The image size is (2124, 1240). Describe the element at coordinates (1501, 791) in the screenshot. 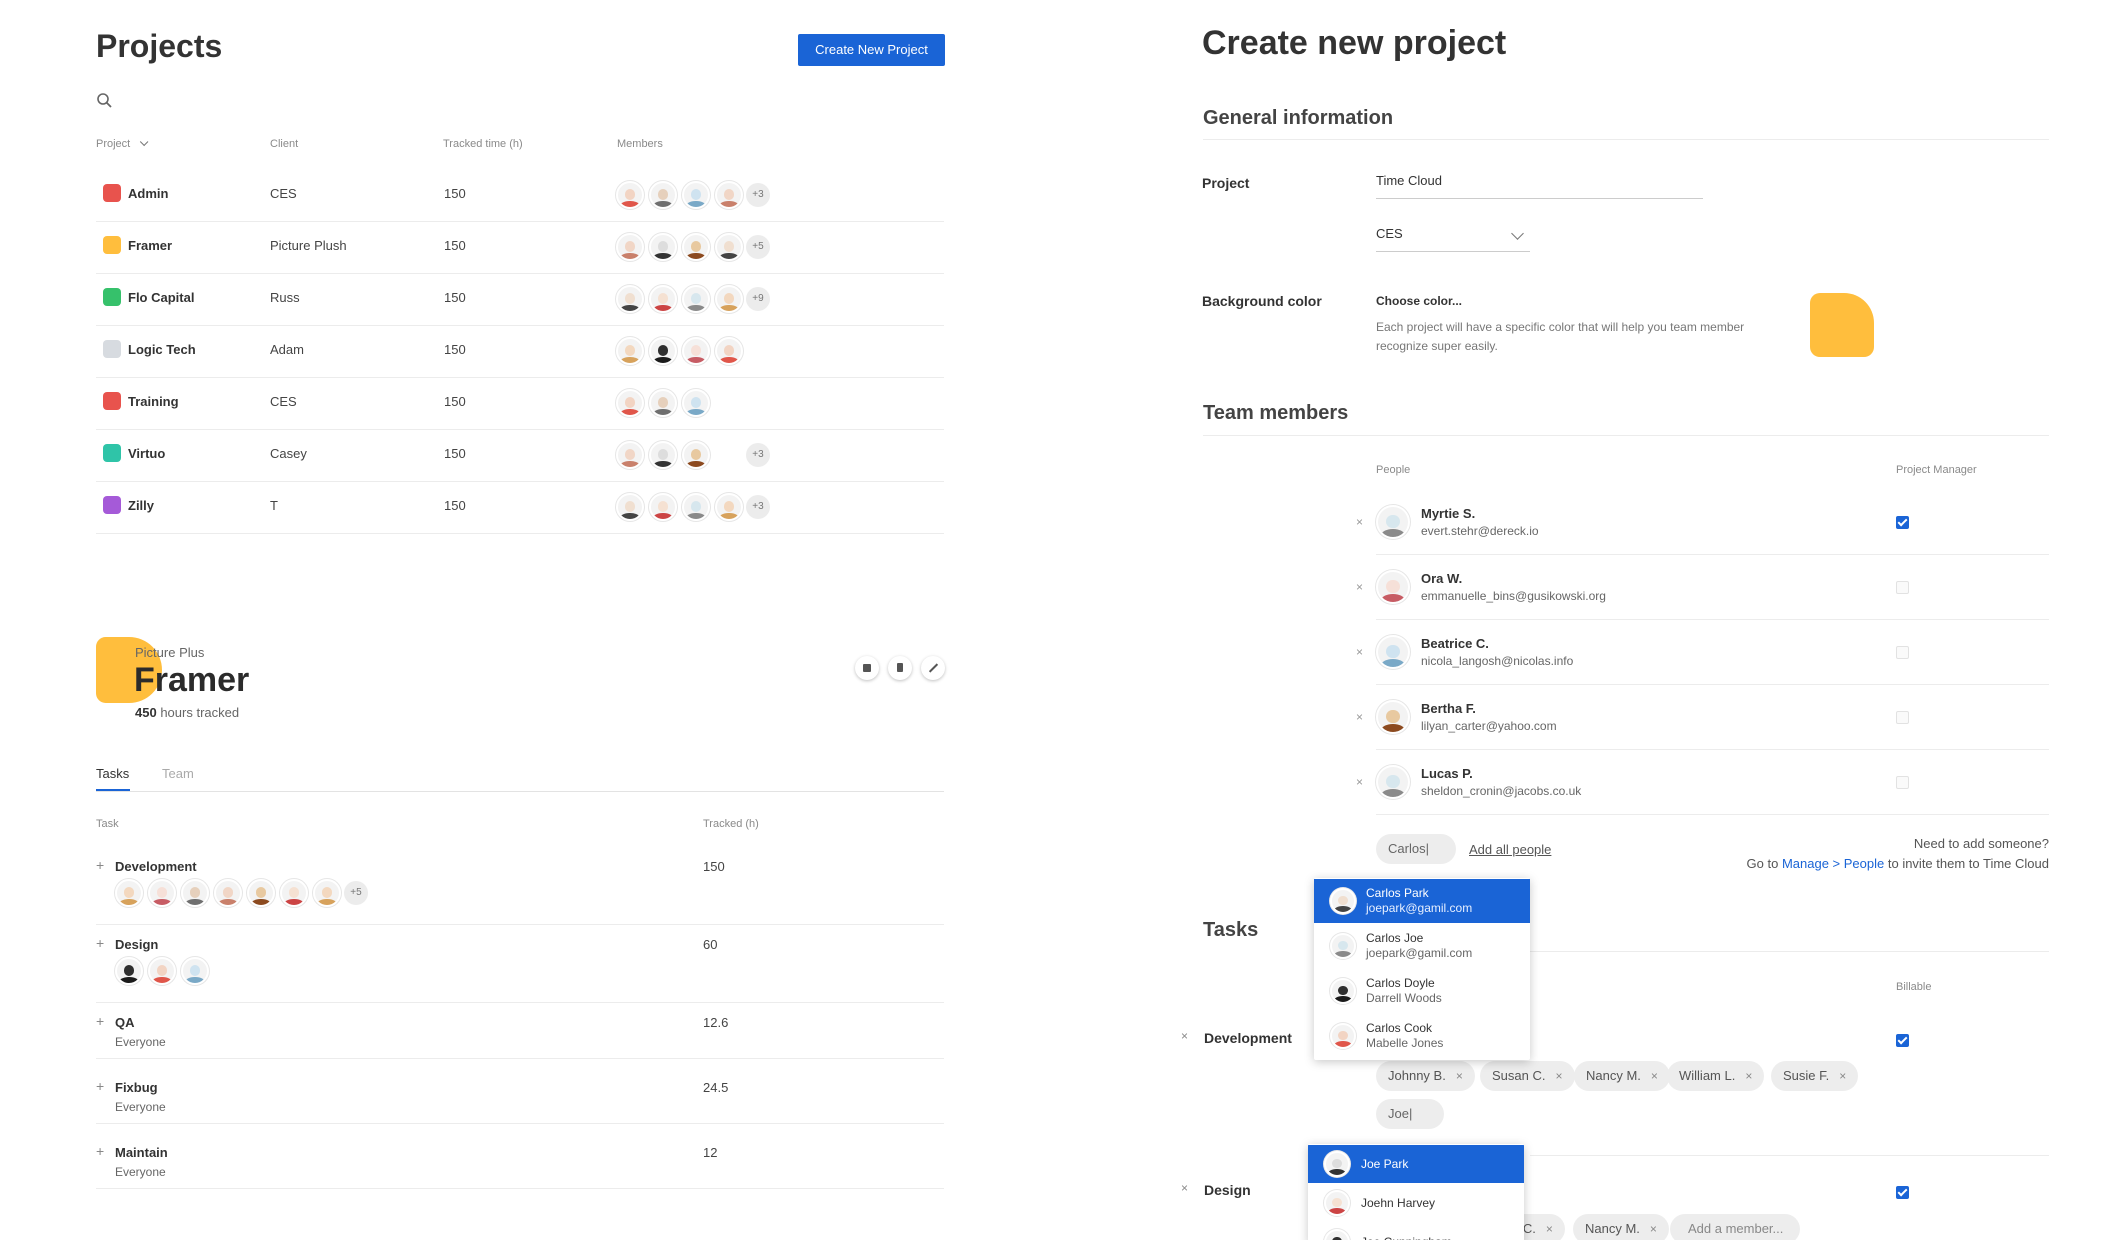

I see `member-email: sheldon_cronin@jacobs.co.uk` at that location.